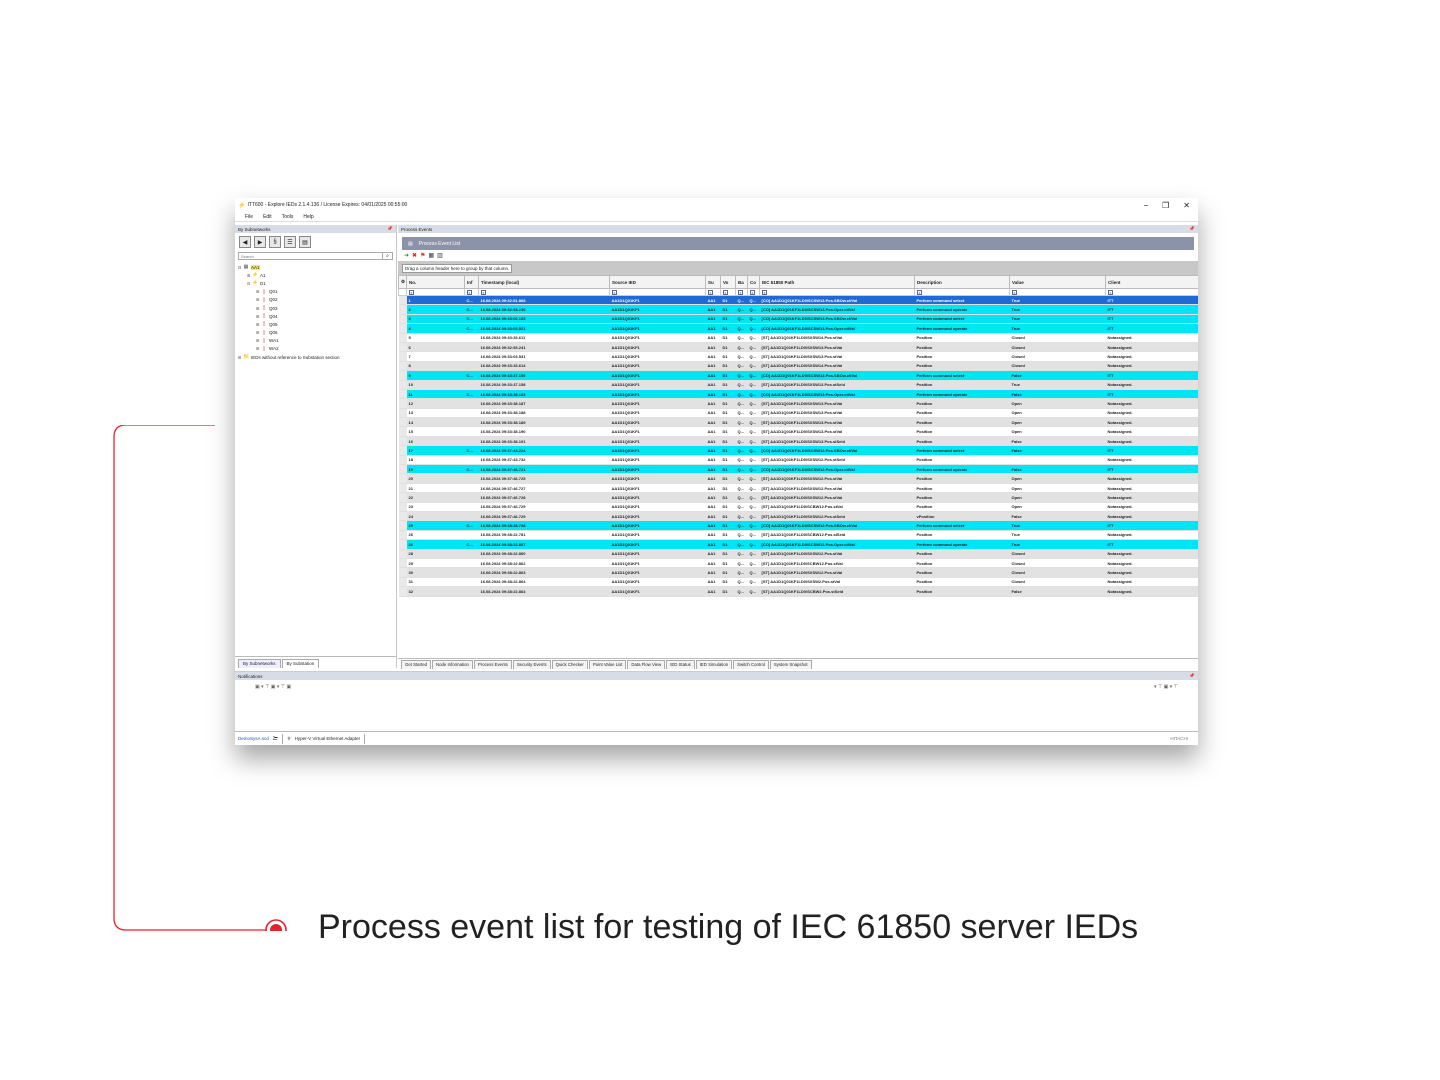 This screenshot has width=1440, height=1080. What do you see at coordinates (714, 664) in the screenshot?
I see `tab-ied-simulation: IED Simulation` at bounding box center [714, 664].